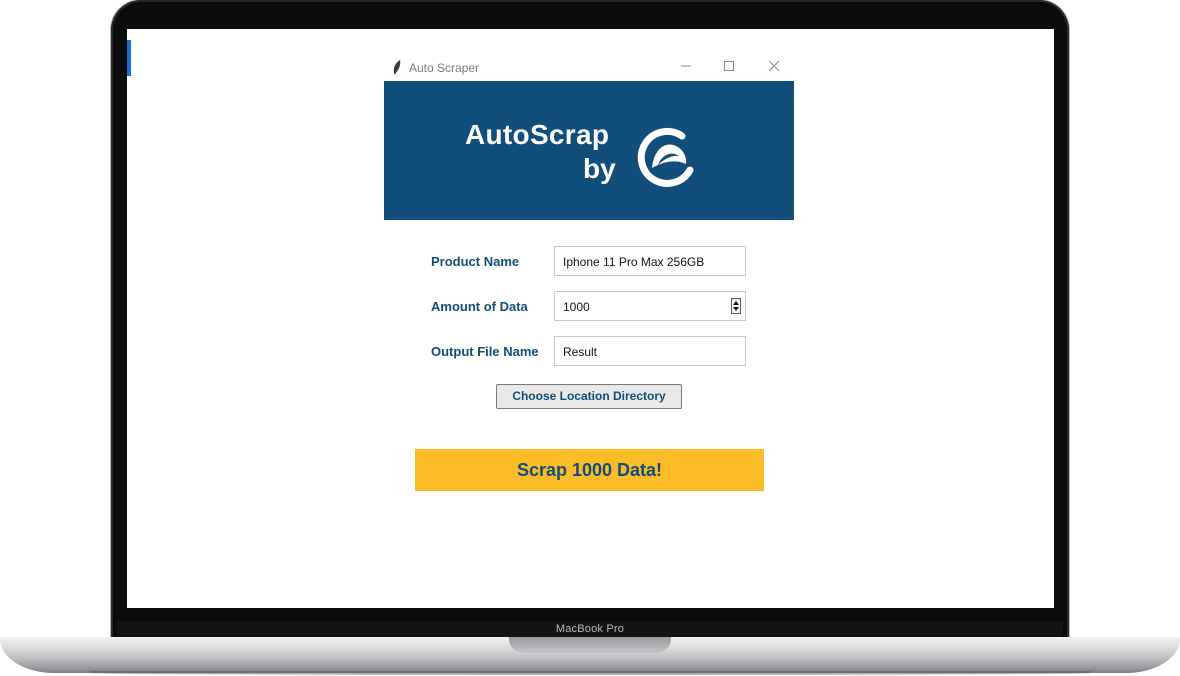 This screenshot has height=676, width=1180. I want to click on close-icon, so click(774, 66).